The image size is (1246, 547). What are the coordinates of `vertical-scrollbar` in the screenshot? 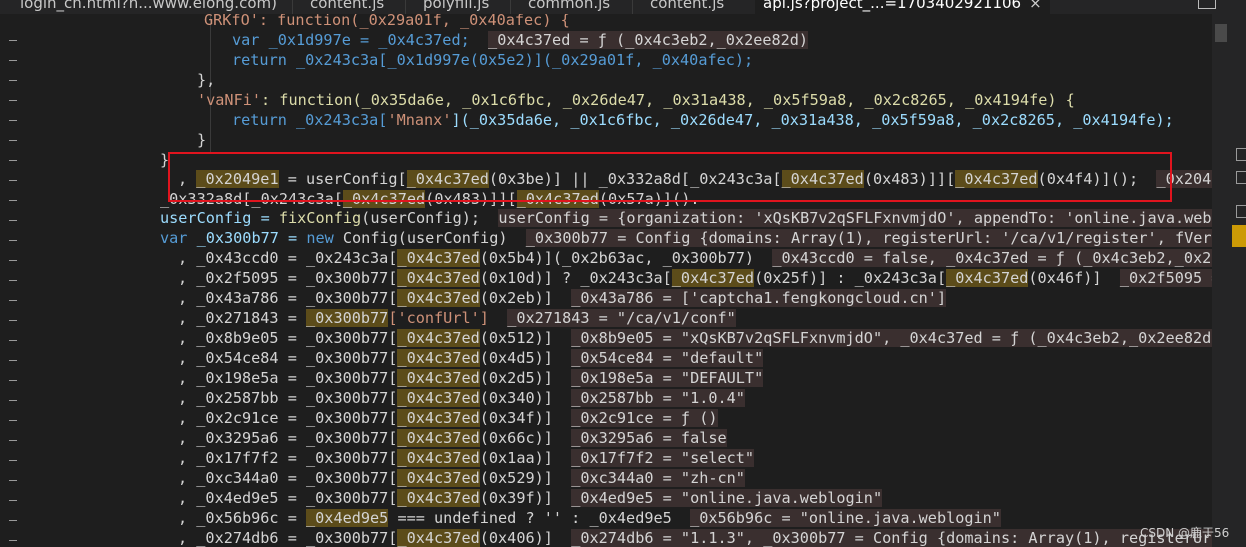 It's located at (1229, 280).